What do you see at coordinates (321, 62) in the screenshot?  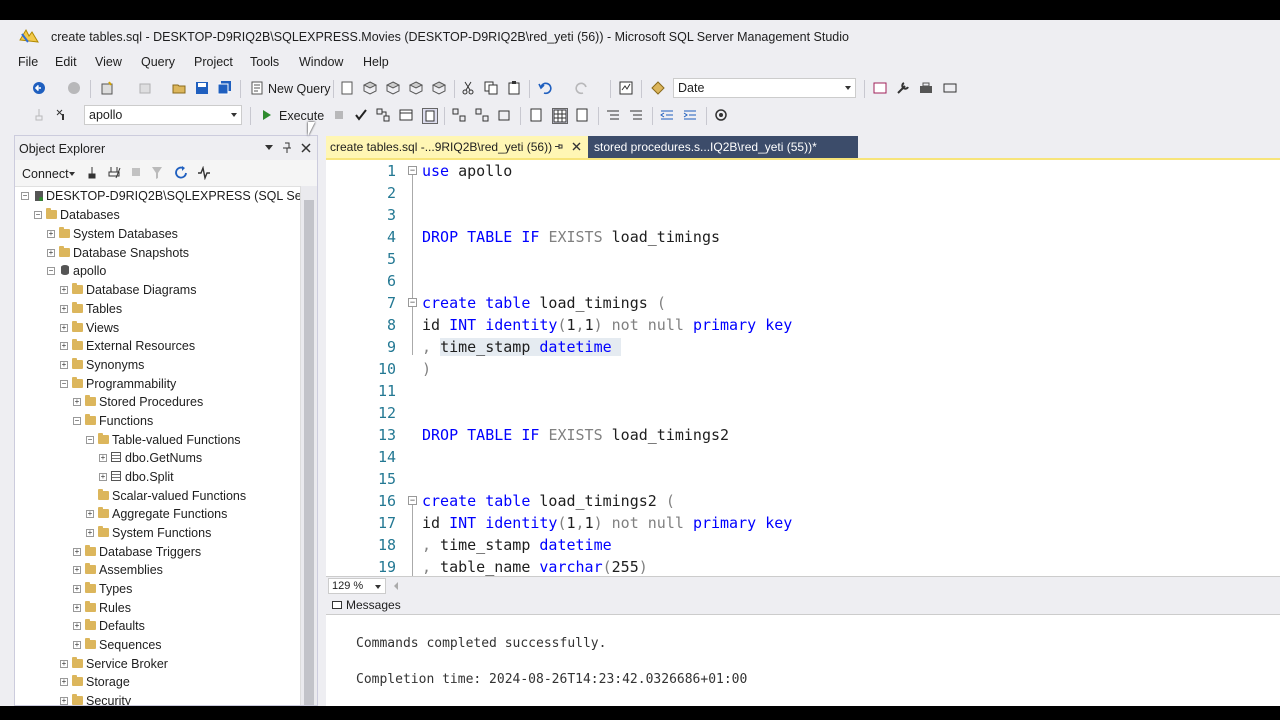 I see `menu-window: Window` at bounding box center [321, 62].